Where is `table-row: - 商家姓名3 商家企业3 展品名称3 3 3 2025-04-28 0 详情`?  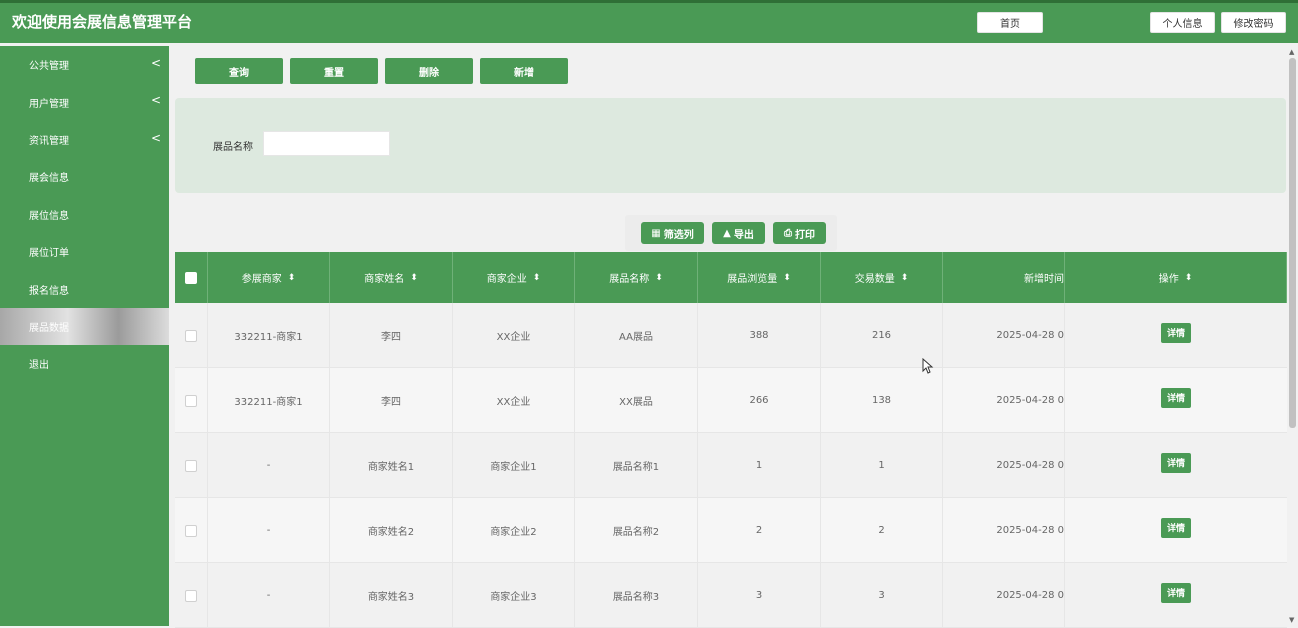
table-row: - 商家姓名3 商家企业3 展品名称3 3 3 2025-04-28 0 详情 is located at coordinates (731, 595).